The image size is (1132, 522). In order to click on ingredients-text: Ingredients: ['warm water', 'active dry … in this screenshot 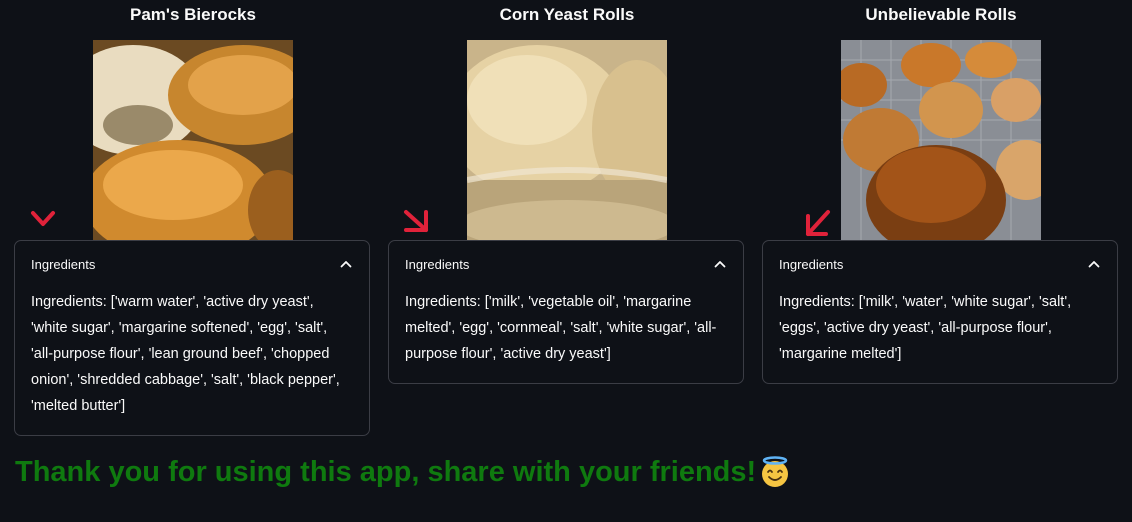, I will do `click(185, 354)`.